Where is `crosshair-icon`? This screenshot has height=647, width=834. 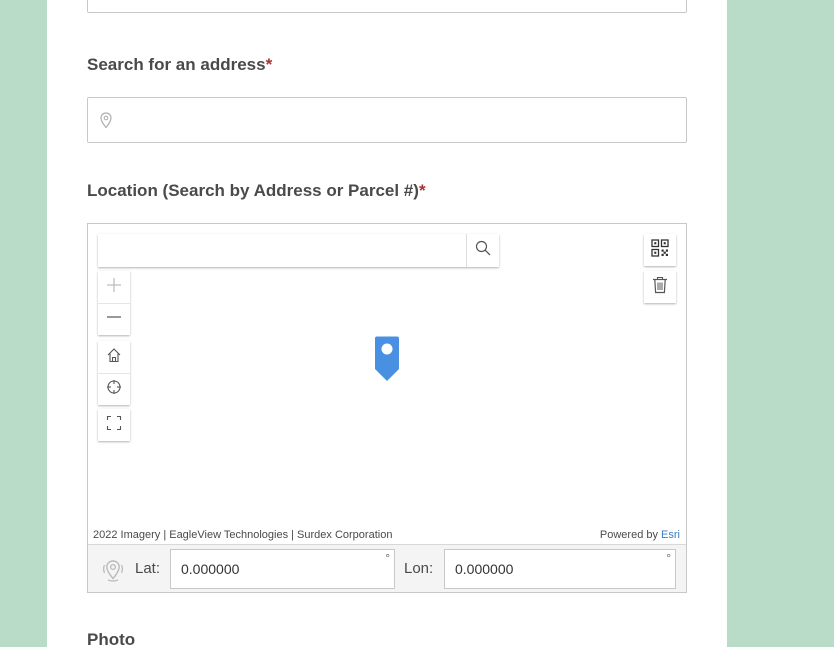
crosshair-icon is located at coordinates (114, 389).